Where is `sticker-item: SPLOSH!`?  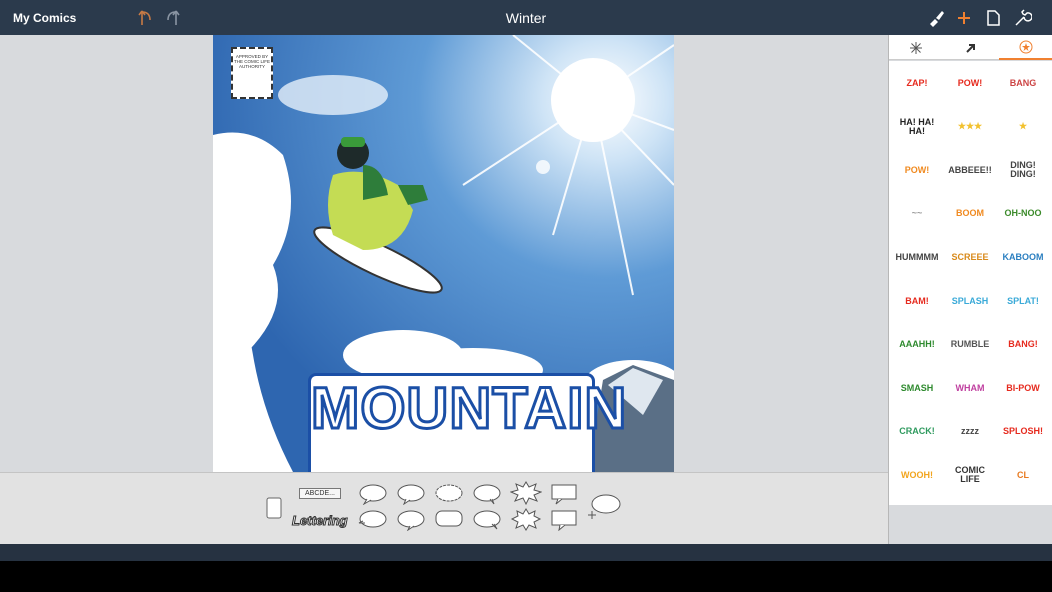 sticker-item: SPLOSH! is located at coordinates (1023, 432).